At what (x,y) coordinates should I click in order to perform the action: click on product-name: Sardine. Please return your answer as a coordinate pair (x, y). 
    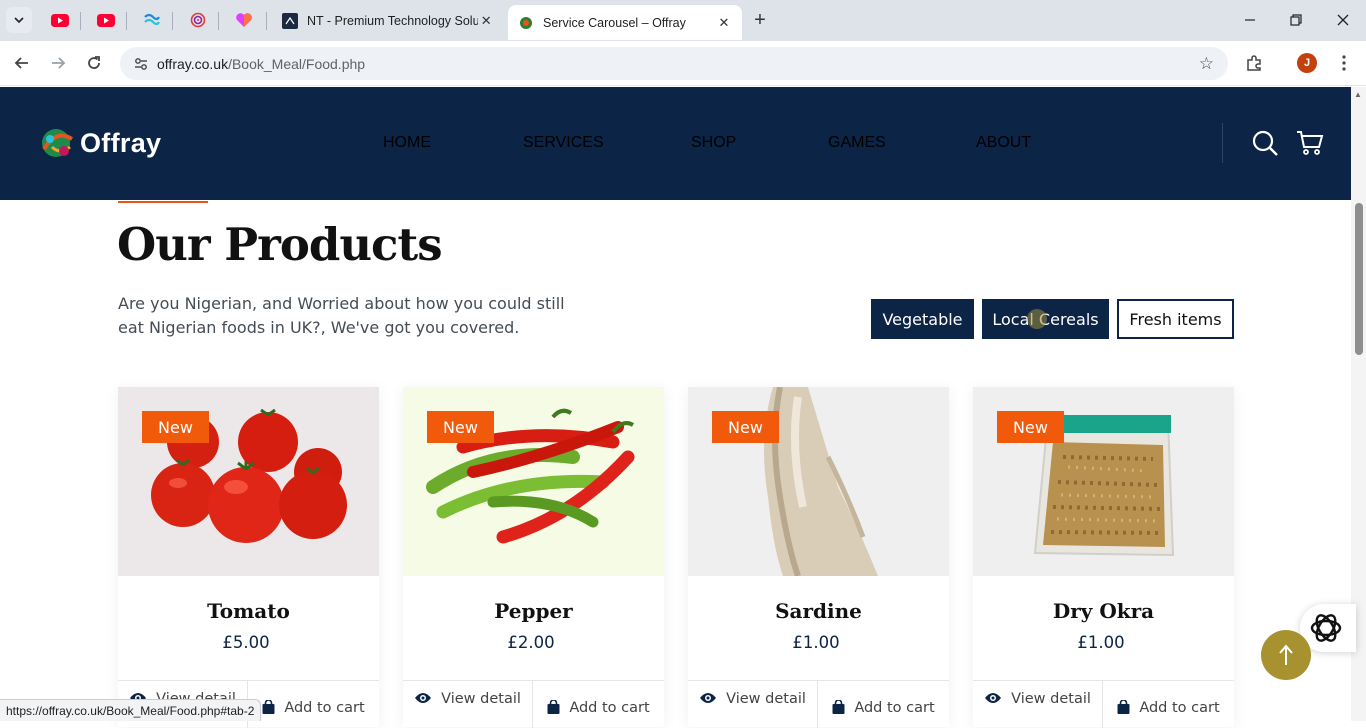
    Looking at the image, I should click on (818, 611).